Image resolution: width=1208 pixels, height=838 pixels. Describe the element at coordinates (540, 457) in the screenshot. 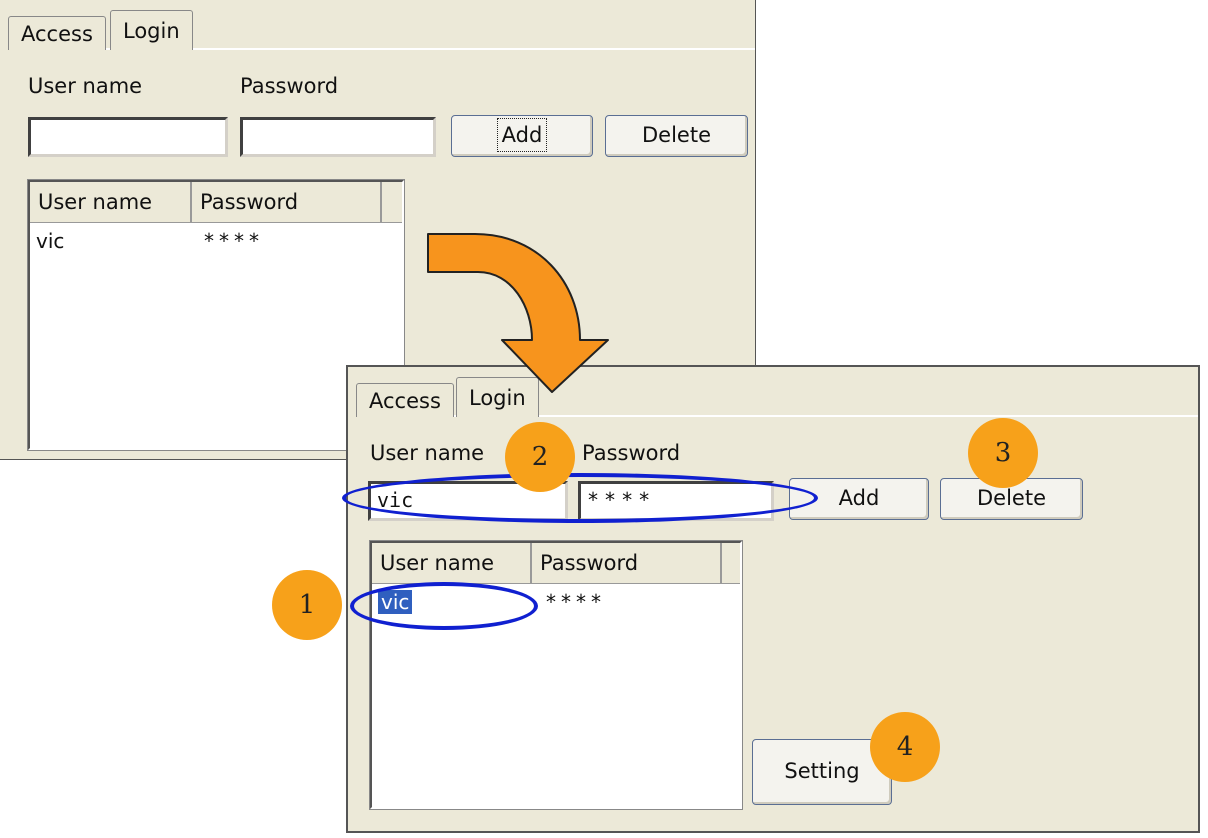

I see `callout-badge-2: 2` at that location.